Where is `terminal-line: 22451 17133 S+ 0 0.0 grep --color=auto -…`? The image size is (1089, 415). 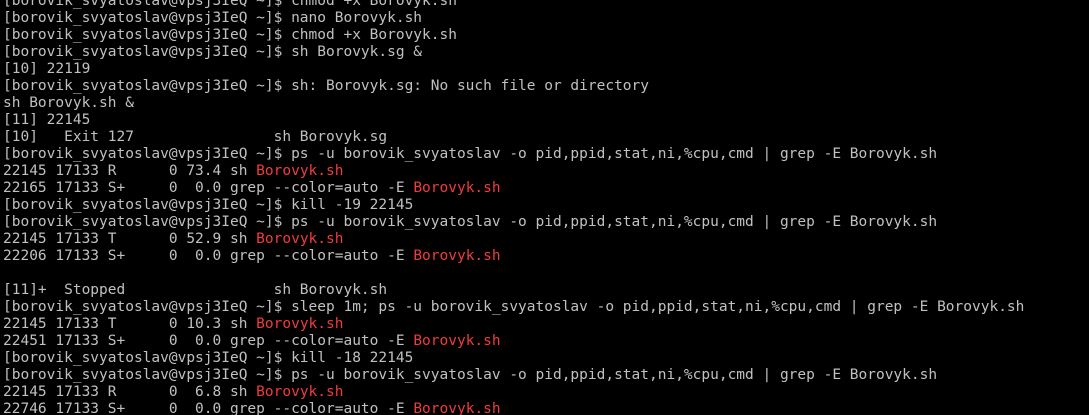
terminal-line: 22451 17133 S+ 0 0.0 grep --color=auto -… is located at coordinates (513, 341).